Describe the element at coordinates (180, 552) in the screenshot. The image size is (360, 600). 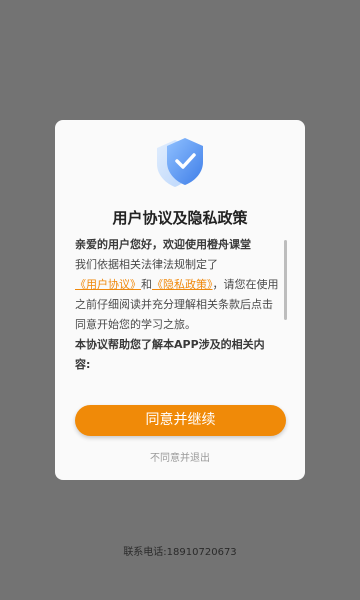
I see `contact-phone: 联系电话:18910720673` at that location.